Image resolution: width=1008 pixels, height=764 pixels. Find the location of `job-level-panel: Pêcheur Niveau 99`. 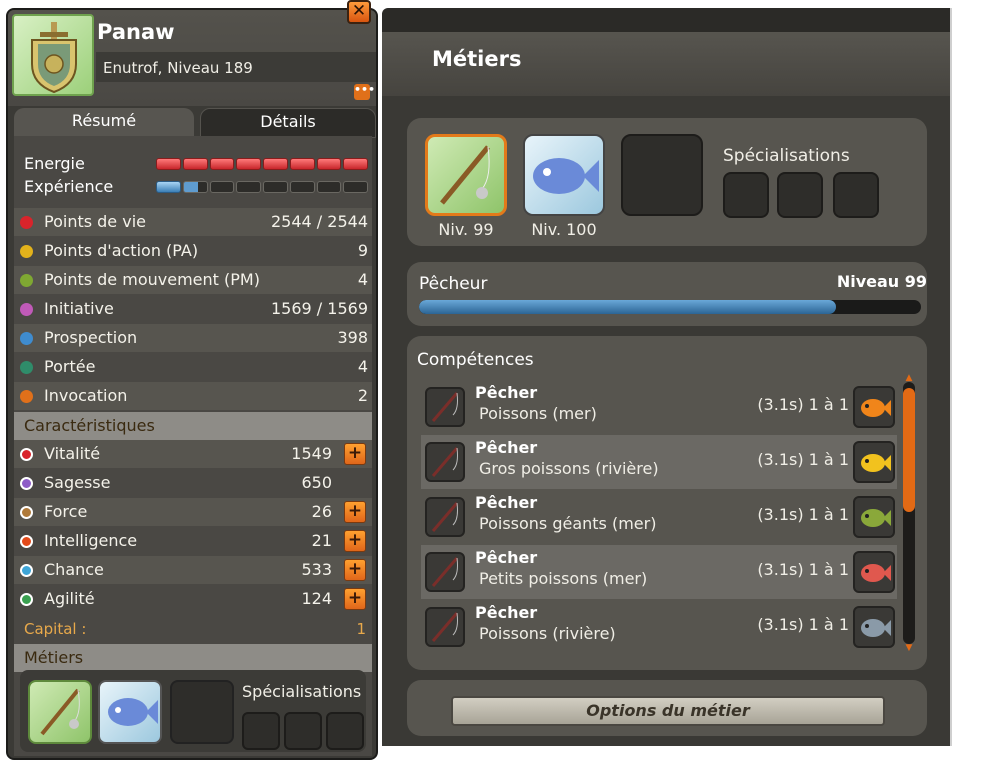

job-level-panel: Pêcheur Niveau 99 is located at coordinates (667, 294).